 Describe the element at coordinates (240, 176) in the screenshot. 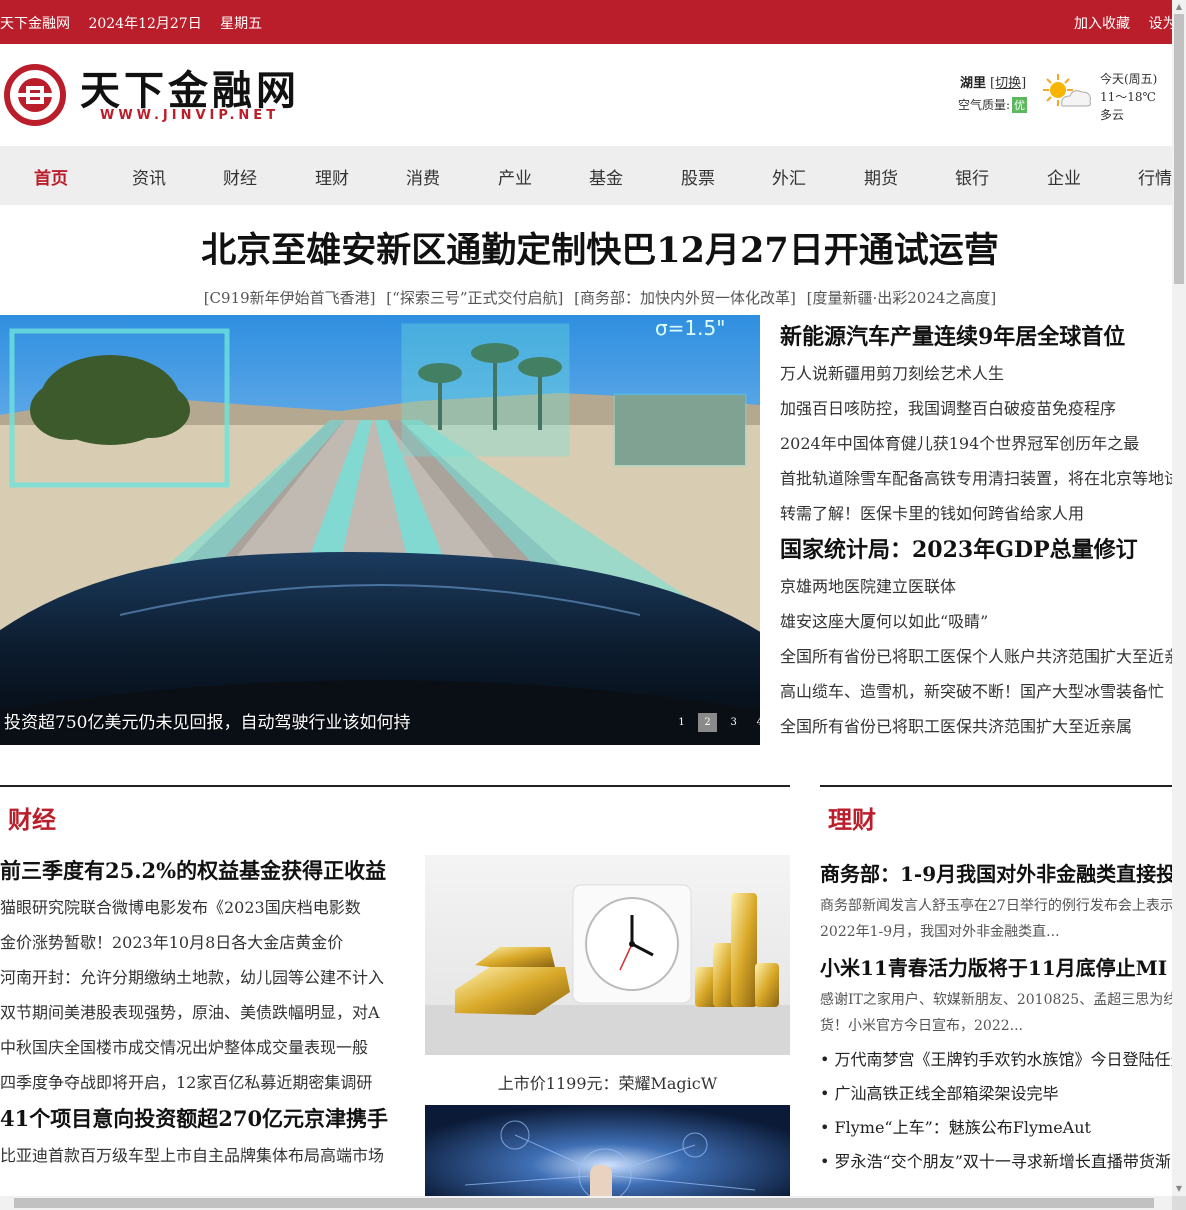

I see `nav-item-finance: 财经` at that location.